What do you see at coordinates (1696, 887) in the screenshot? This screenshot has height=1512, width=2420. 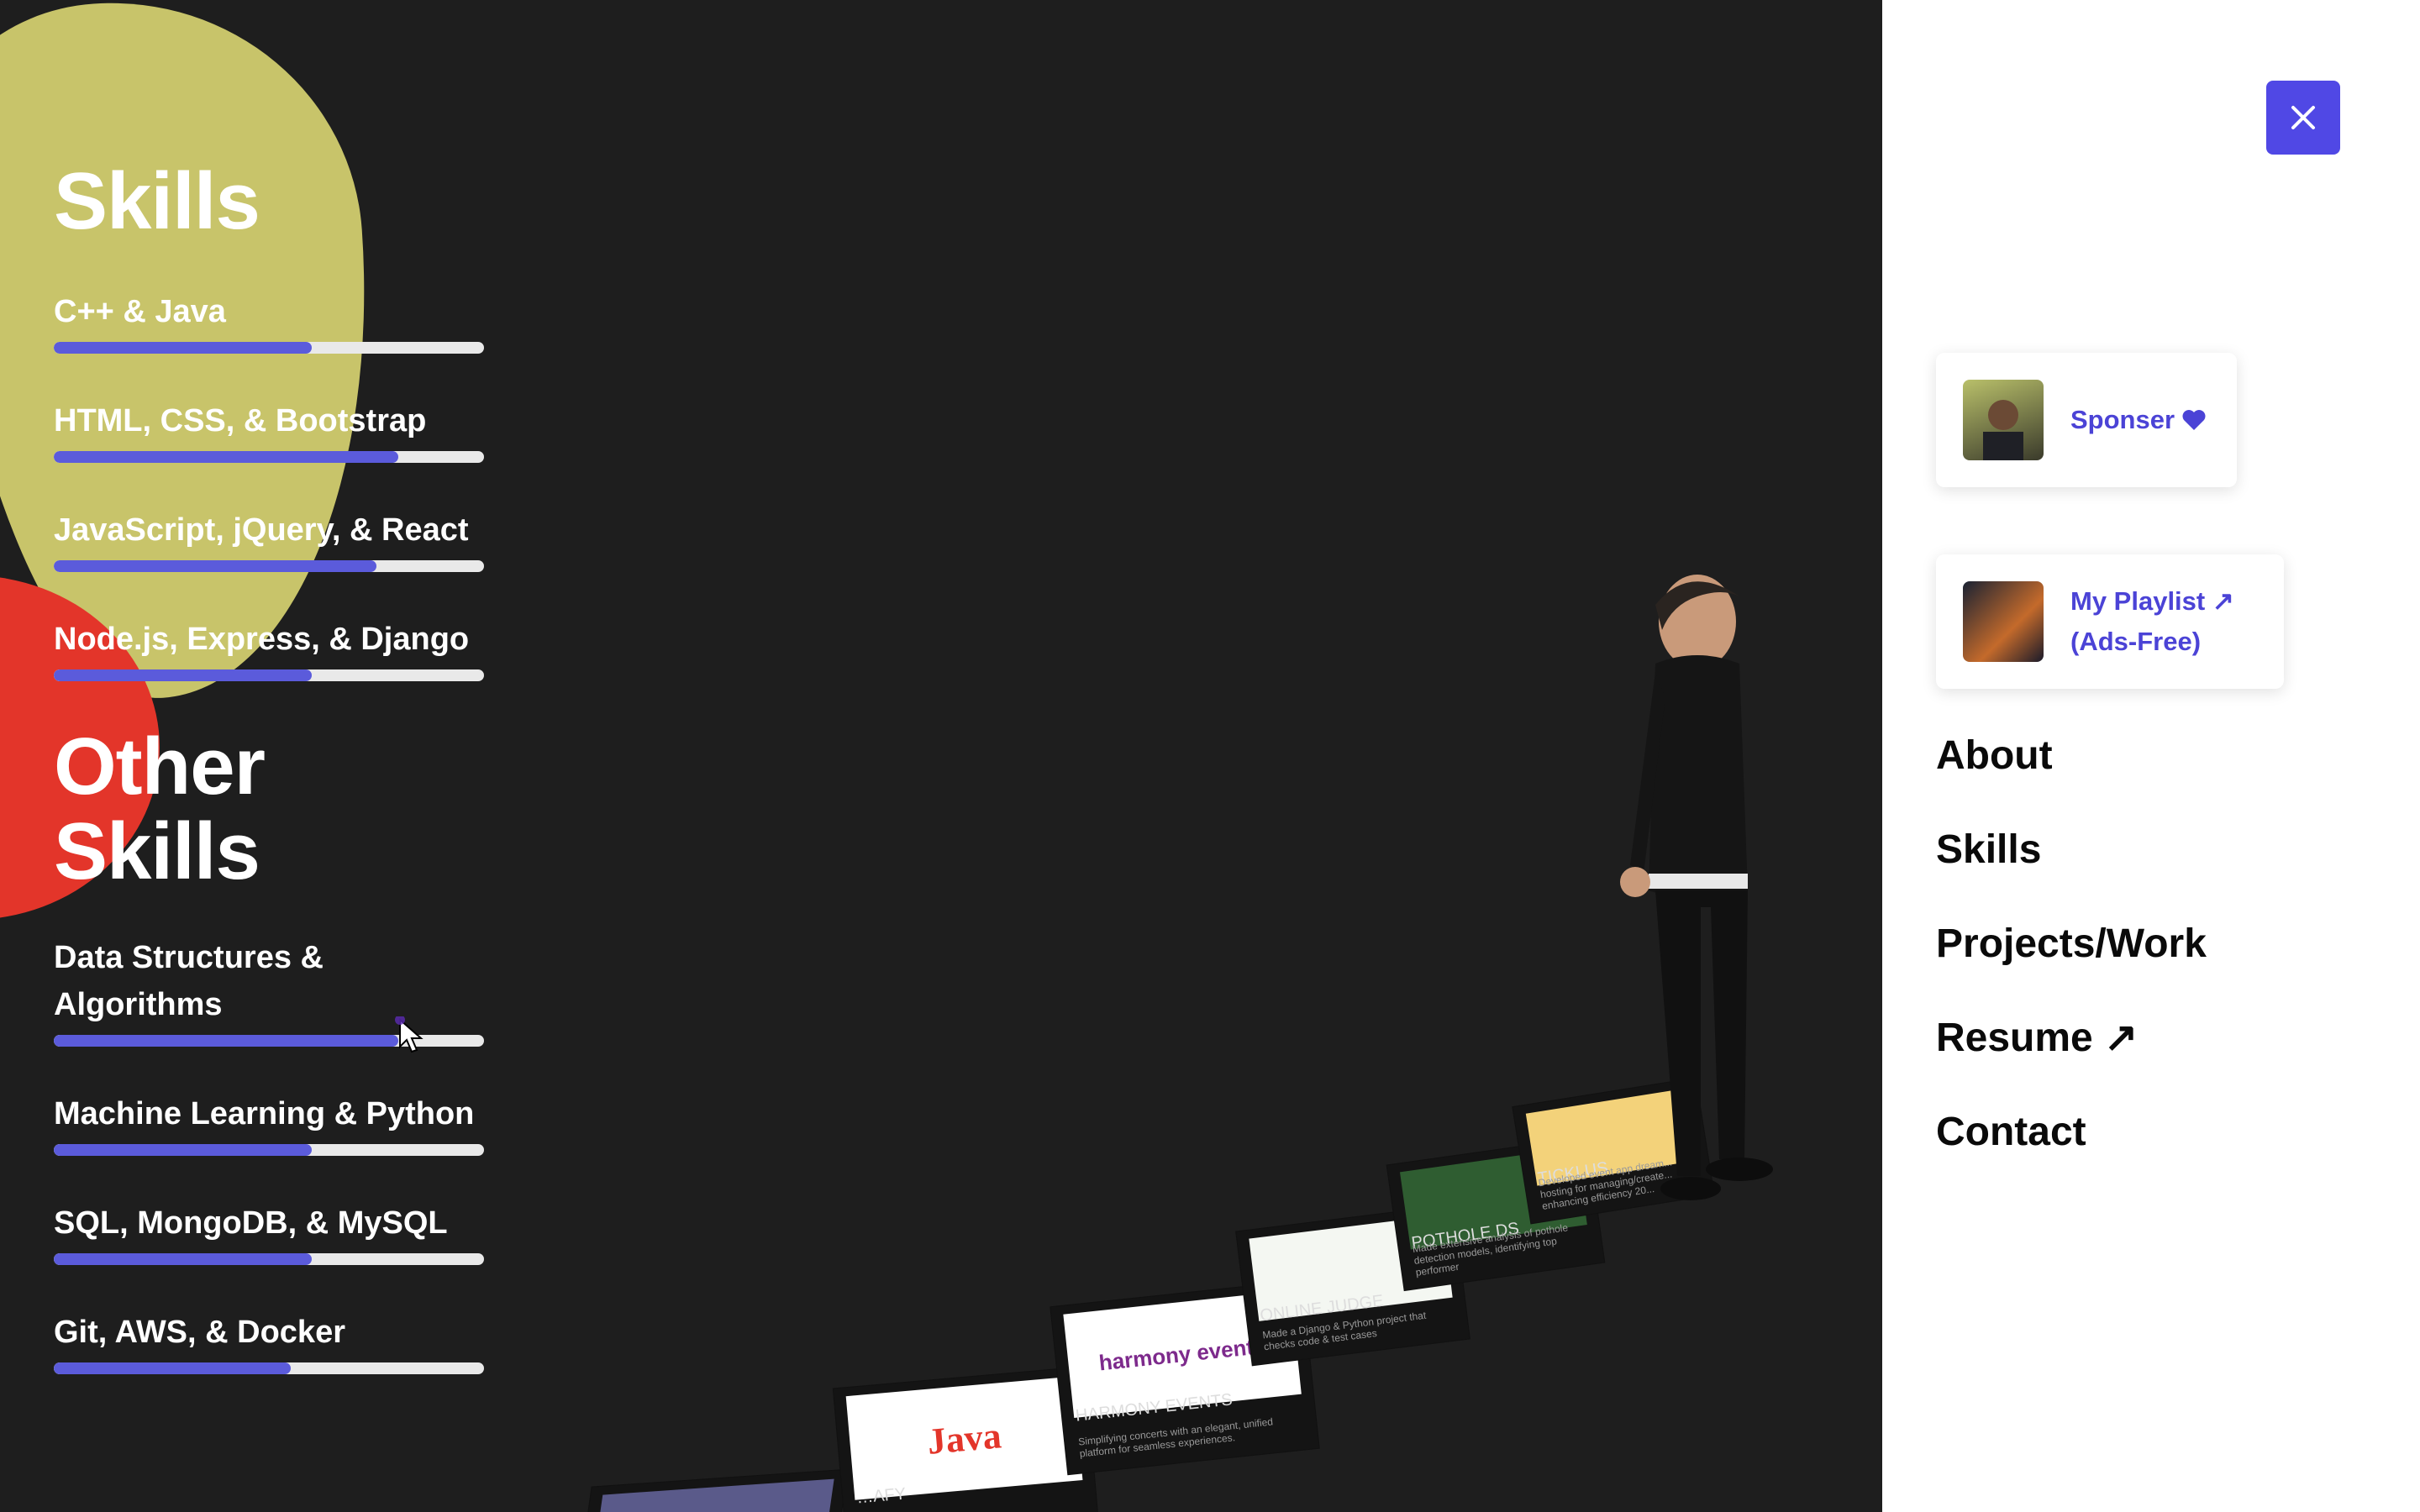 I see `avatar-3d-figure` at bounding box center [1696, 887].